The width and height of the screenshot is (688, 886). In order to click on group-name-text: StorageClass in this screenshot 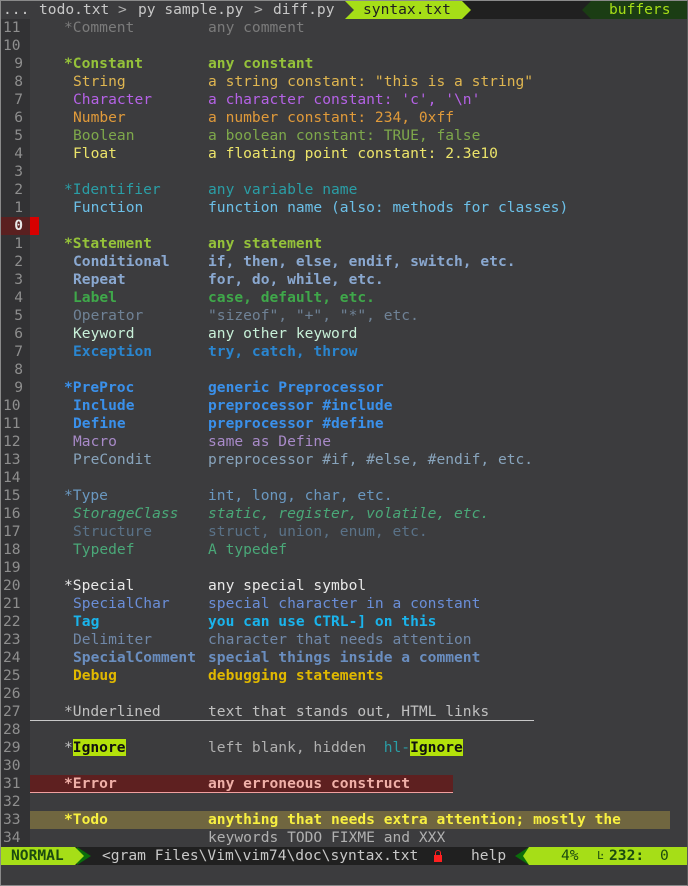, I will do `click(126, 513)`.